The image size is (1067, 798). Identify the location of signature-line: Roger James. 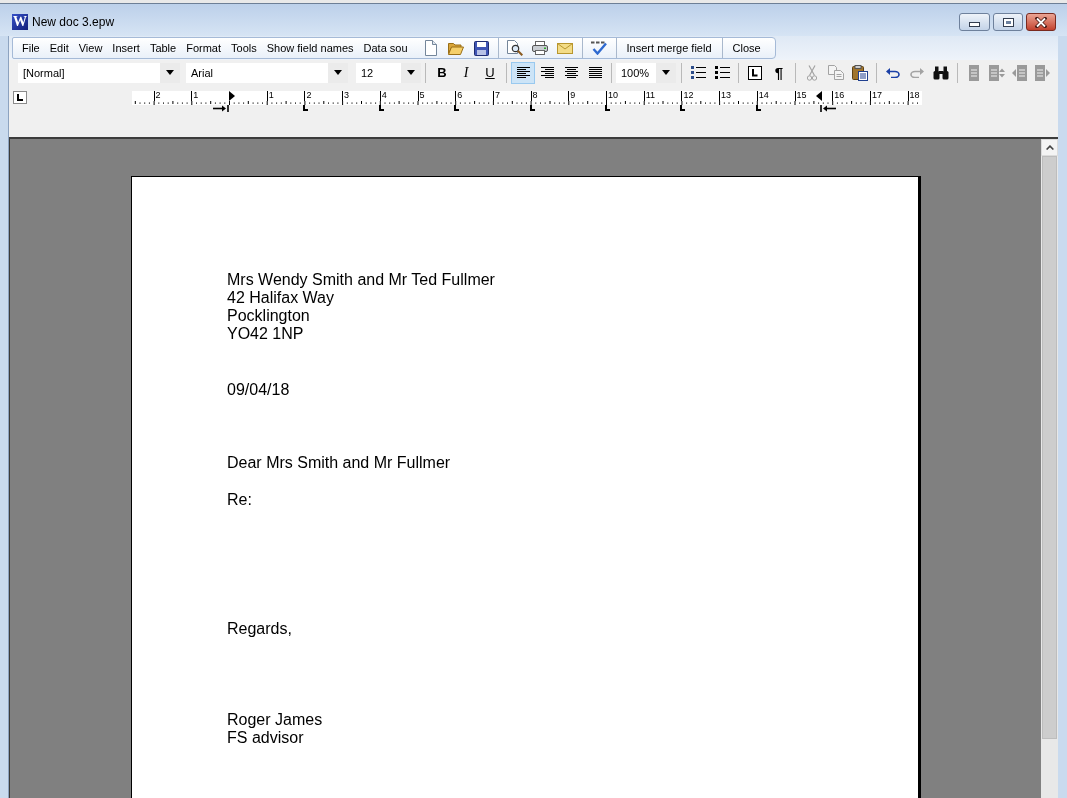
(275, 720).